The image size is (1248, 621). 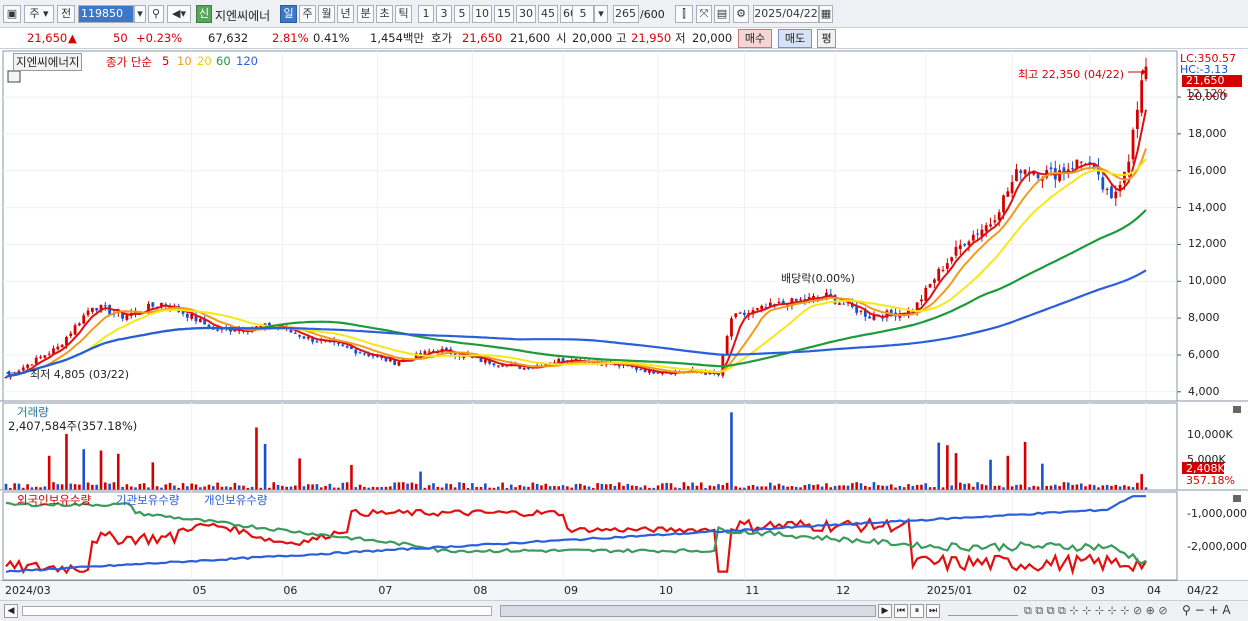 I want to click on minute-10: 10, so click(x=482, y=14).